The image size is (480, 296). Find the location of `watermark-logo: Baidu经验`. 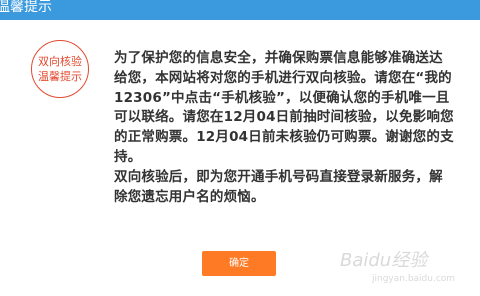

watermark-logo: Baidu经验 is located at coordinates (384, 260).